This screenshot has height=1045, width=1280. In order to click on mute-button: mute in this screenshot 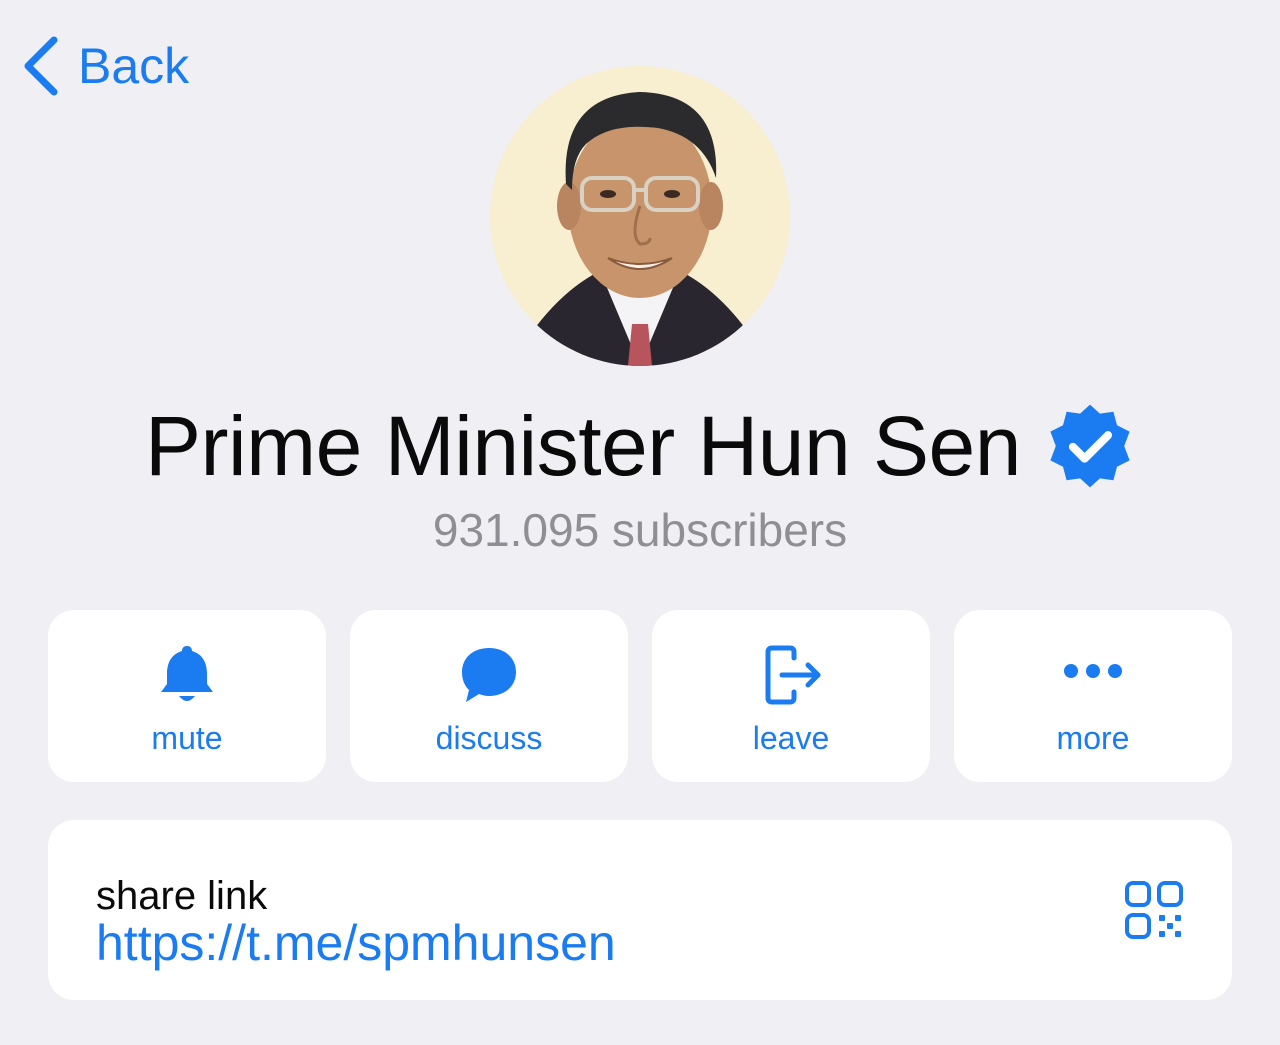, I will do `click(187, 696)`.